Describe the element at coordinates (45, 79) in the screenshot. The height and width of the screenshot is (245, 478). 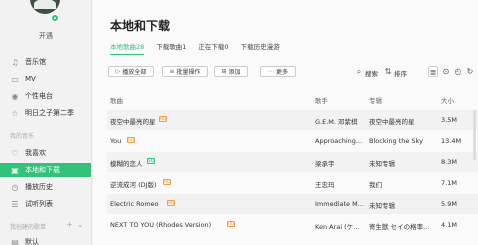
I see `nav-item-mv: ▭ MV` at that location.